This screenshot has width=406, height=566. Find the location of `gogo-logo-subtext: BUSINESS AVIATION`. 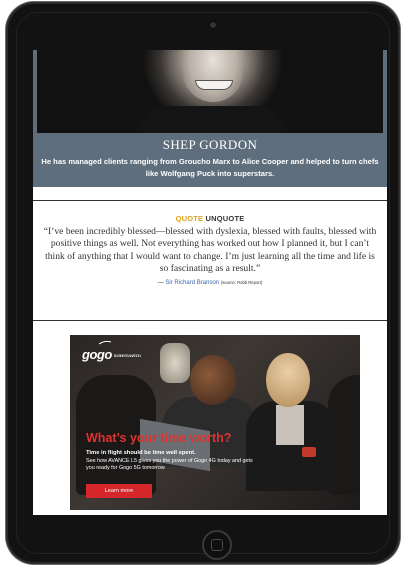

gogo-logo-subtext: BUSINESS AVIATION is located at coordinates (127, 355).